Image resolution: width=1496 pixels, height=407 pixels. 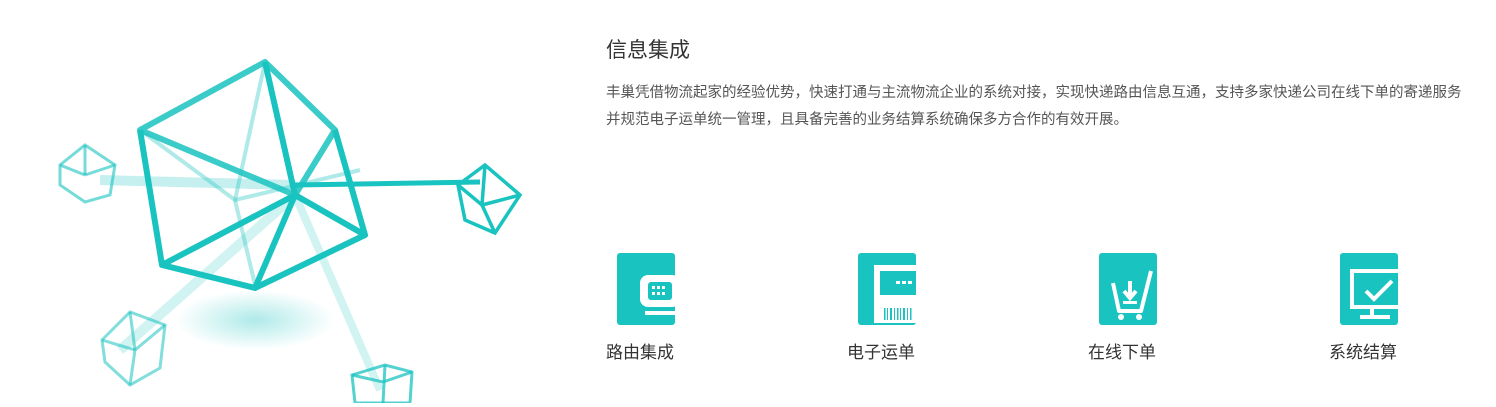 What do you see at coordinates (646, 289) in the screenshot?
I see `router-icon` at bounding box center [646, 289].